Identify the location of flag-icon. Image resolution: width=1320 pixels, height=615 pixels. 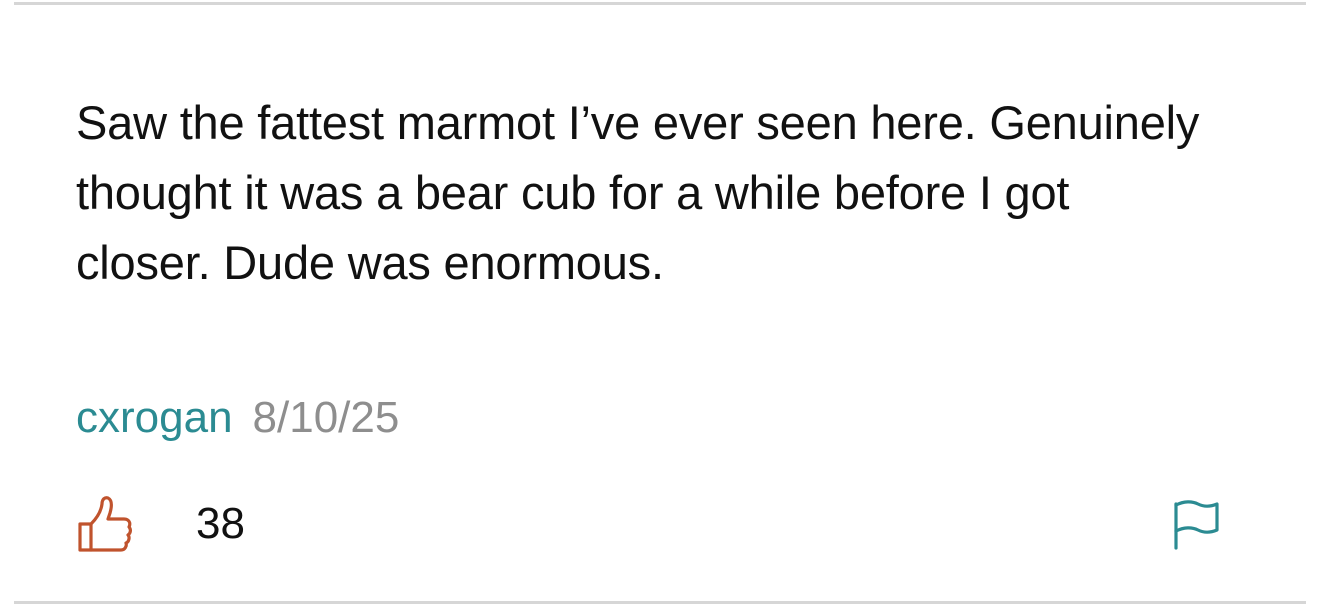
(1196, 525).